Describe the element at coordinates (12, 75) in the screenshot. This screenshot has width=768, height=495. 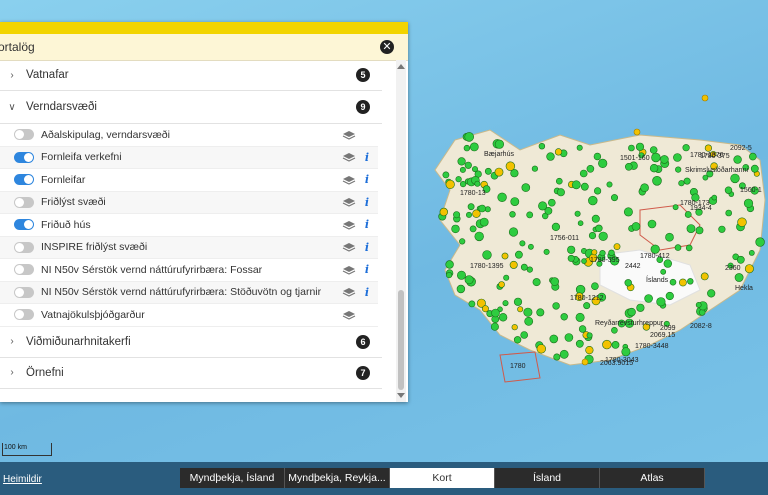
I see `chevron-right-icon: ›` at that location.